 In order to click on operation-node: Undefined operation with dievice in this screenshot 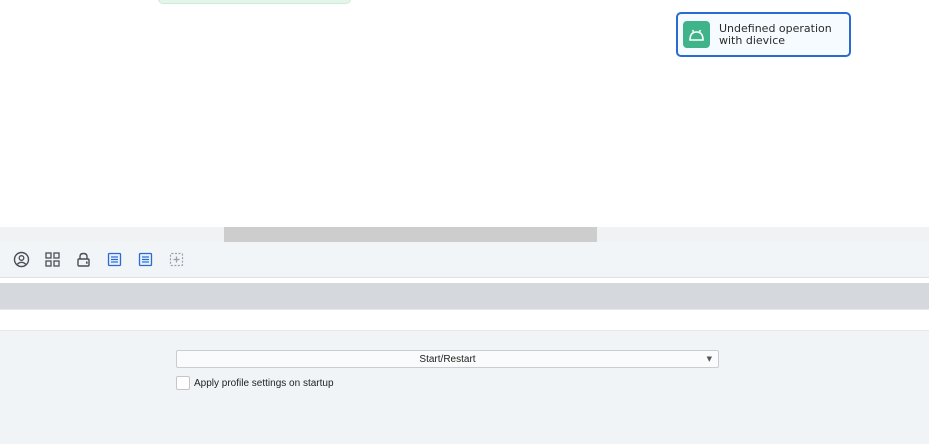, I will do `click(763, 34)`.